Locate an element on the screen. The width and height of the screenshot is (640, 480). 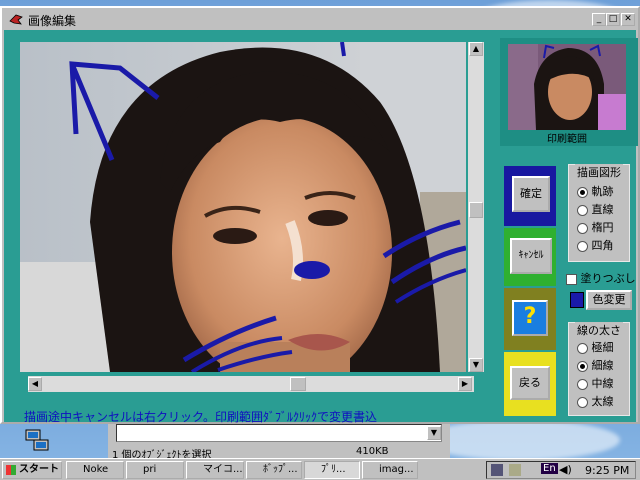
shape-option-label: 軌跡 is located at coordinates (602, 191).